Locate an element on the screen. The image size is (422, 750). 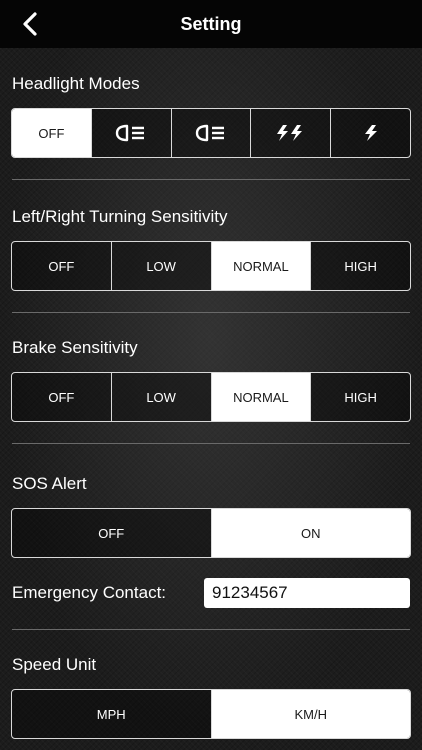
speed-option-kmh: KM/H is located at coordinates (310, 714).